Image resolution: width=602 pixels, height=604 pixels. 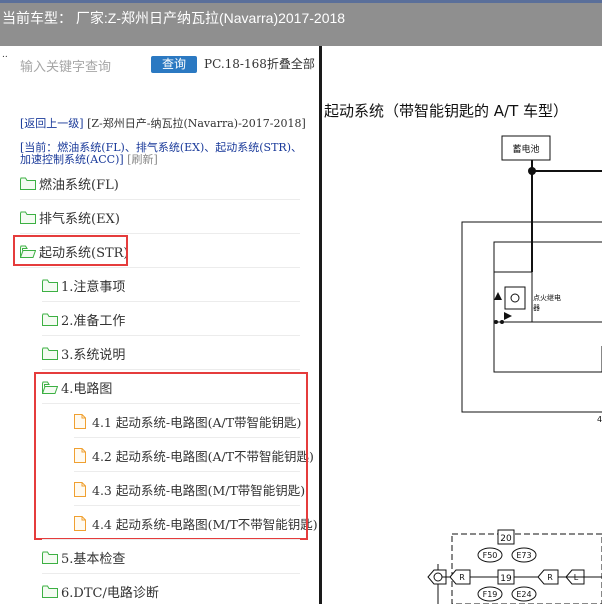 I want to click on title-bar: 当前车型： 厂家:Z-郑州日产纳瓦拉(Navarra)2017-2018, so click(x=301, y=23).